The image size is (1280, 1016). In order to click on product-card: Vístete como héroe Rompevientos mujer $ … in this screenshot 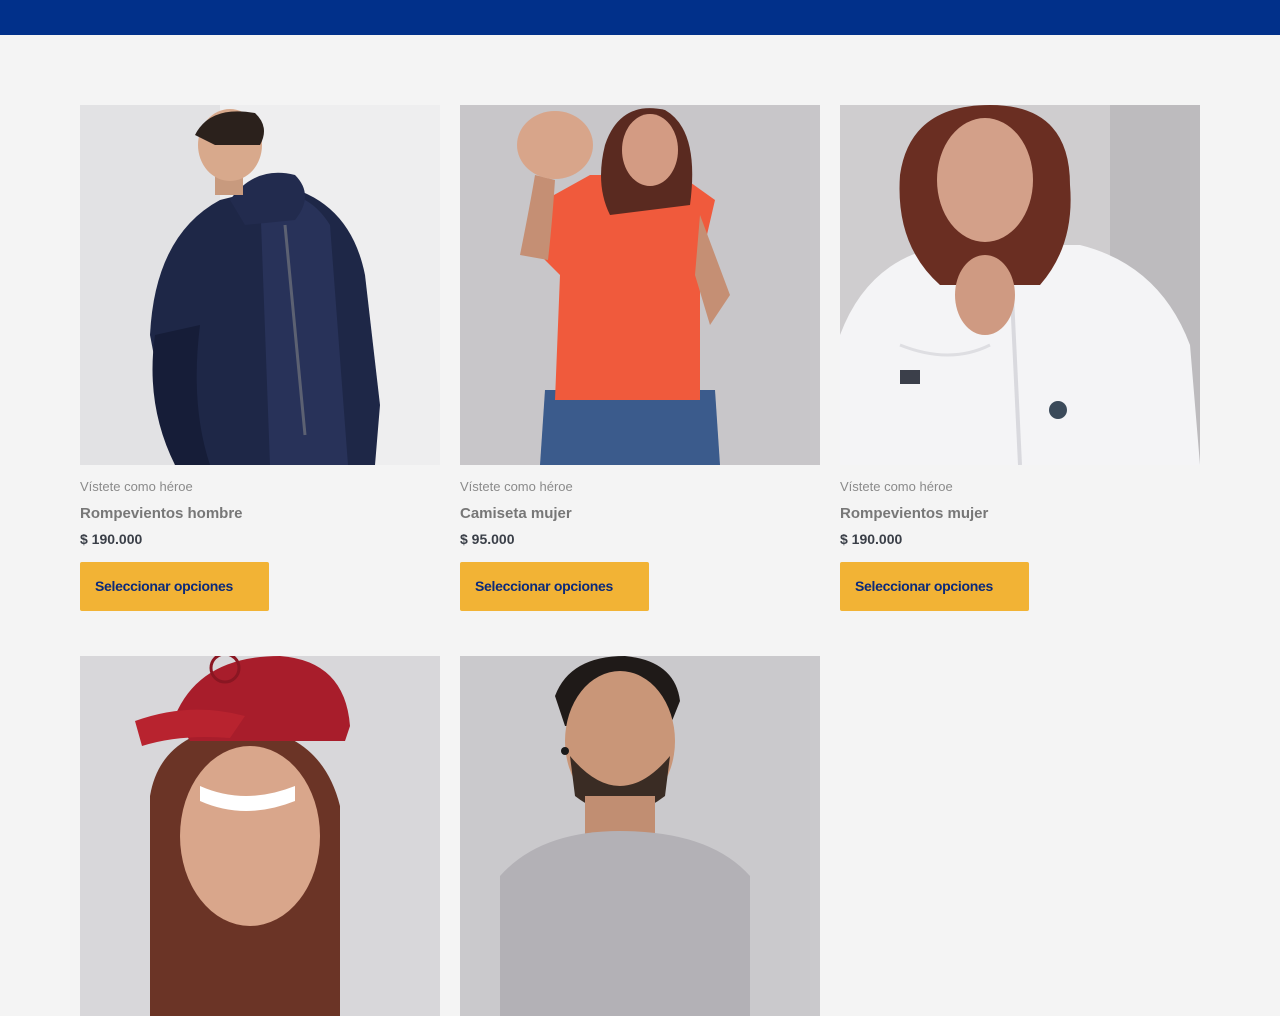, I will do `click(1020, 358)`.